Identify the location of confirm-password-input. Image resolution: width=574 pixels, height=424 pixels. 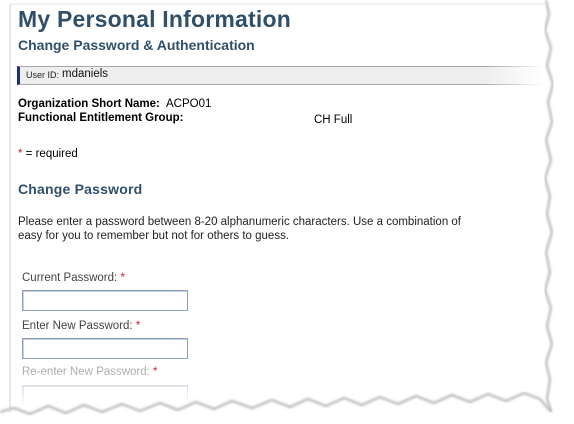
(105, 395).